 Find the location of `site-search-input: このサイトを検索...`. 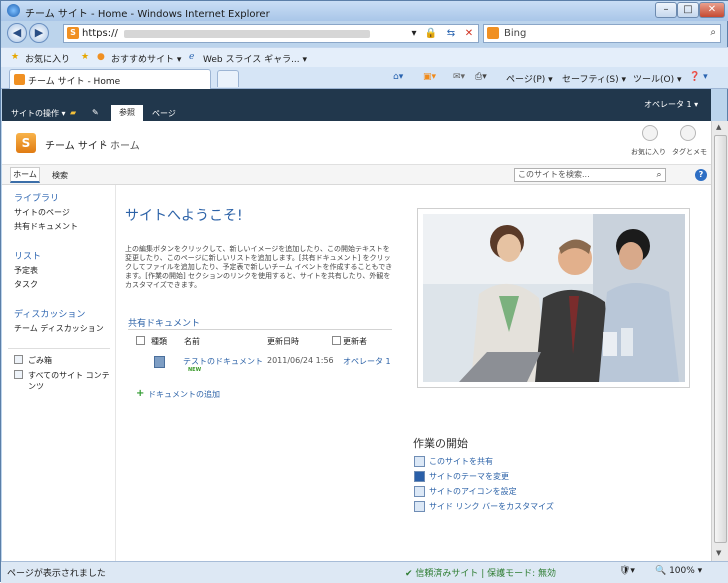

site-search-input: このサイトを検索... is located at coordinates (590, 175).